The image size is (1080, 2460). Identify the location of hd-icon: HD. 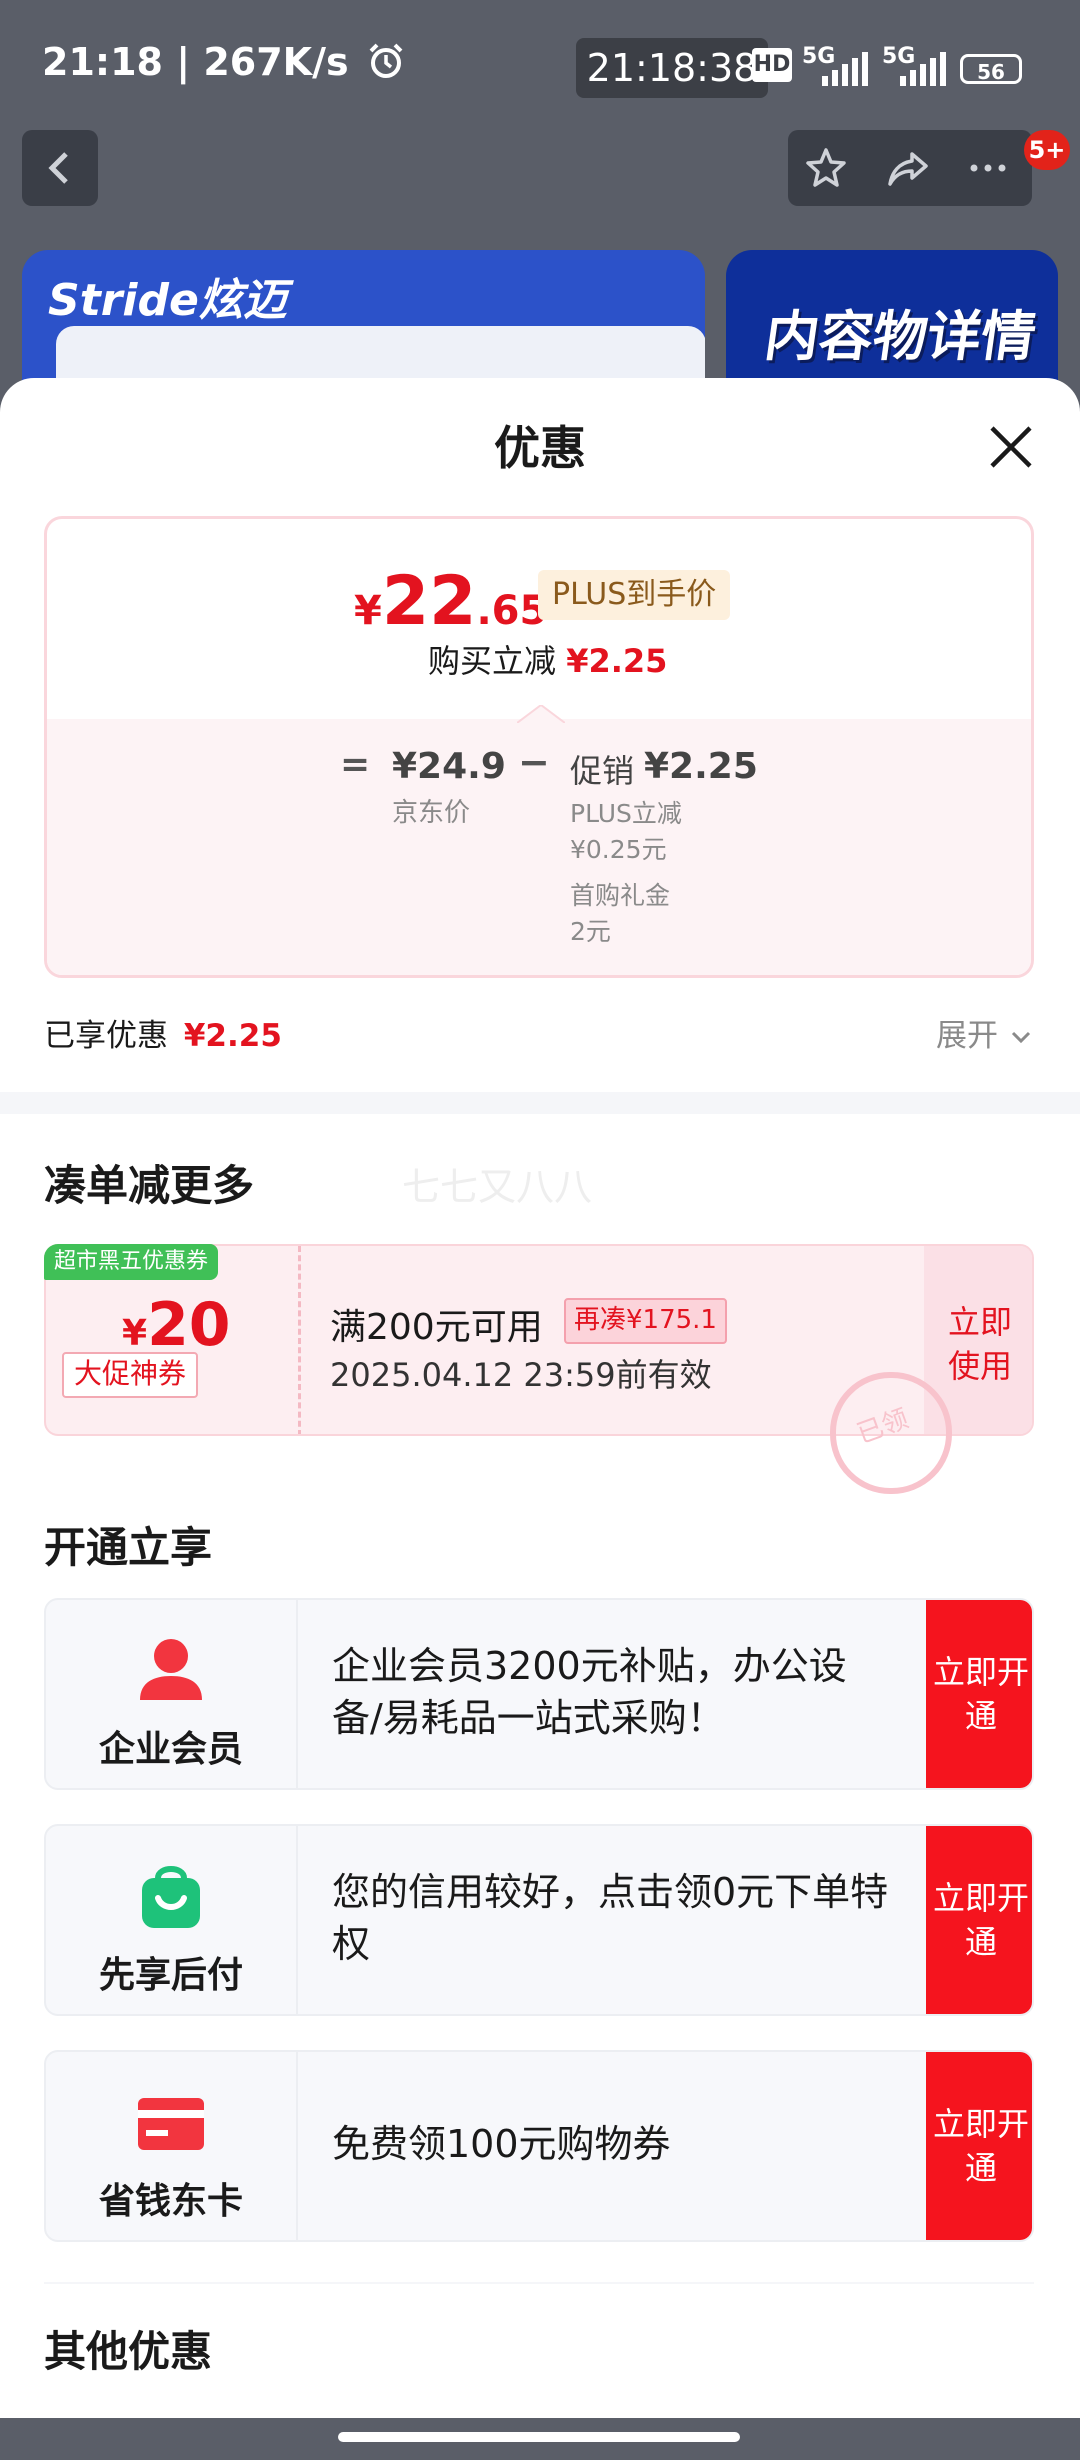
(772, 65).